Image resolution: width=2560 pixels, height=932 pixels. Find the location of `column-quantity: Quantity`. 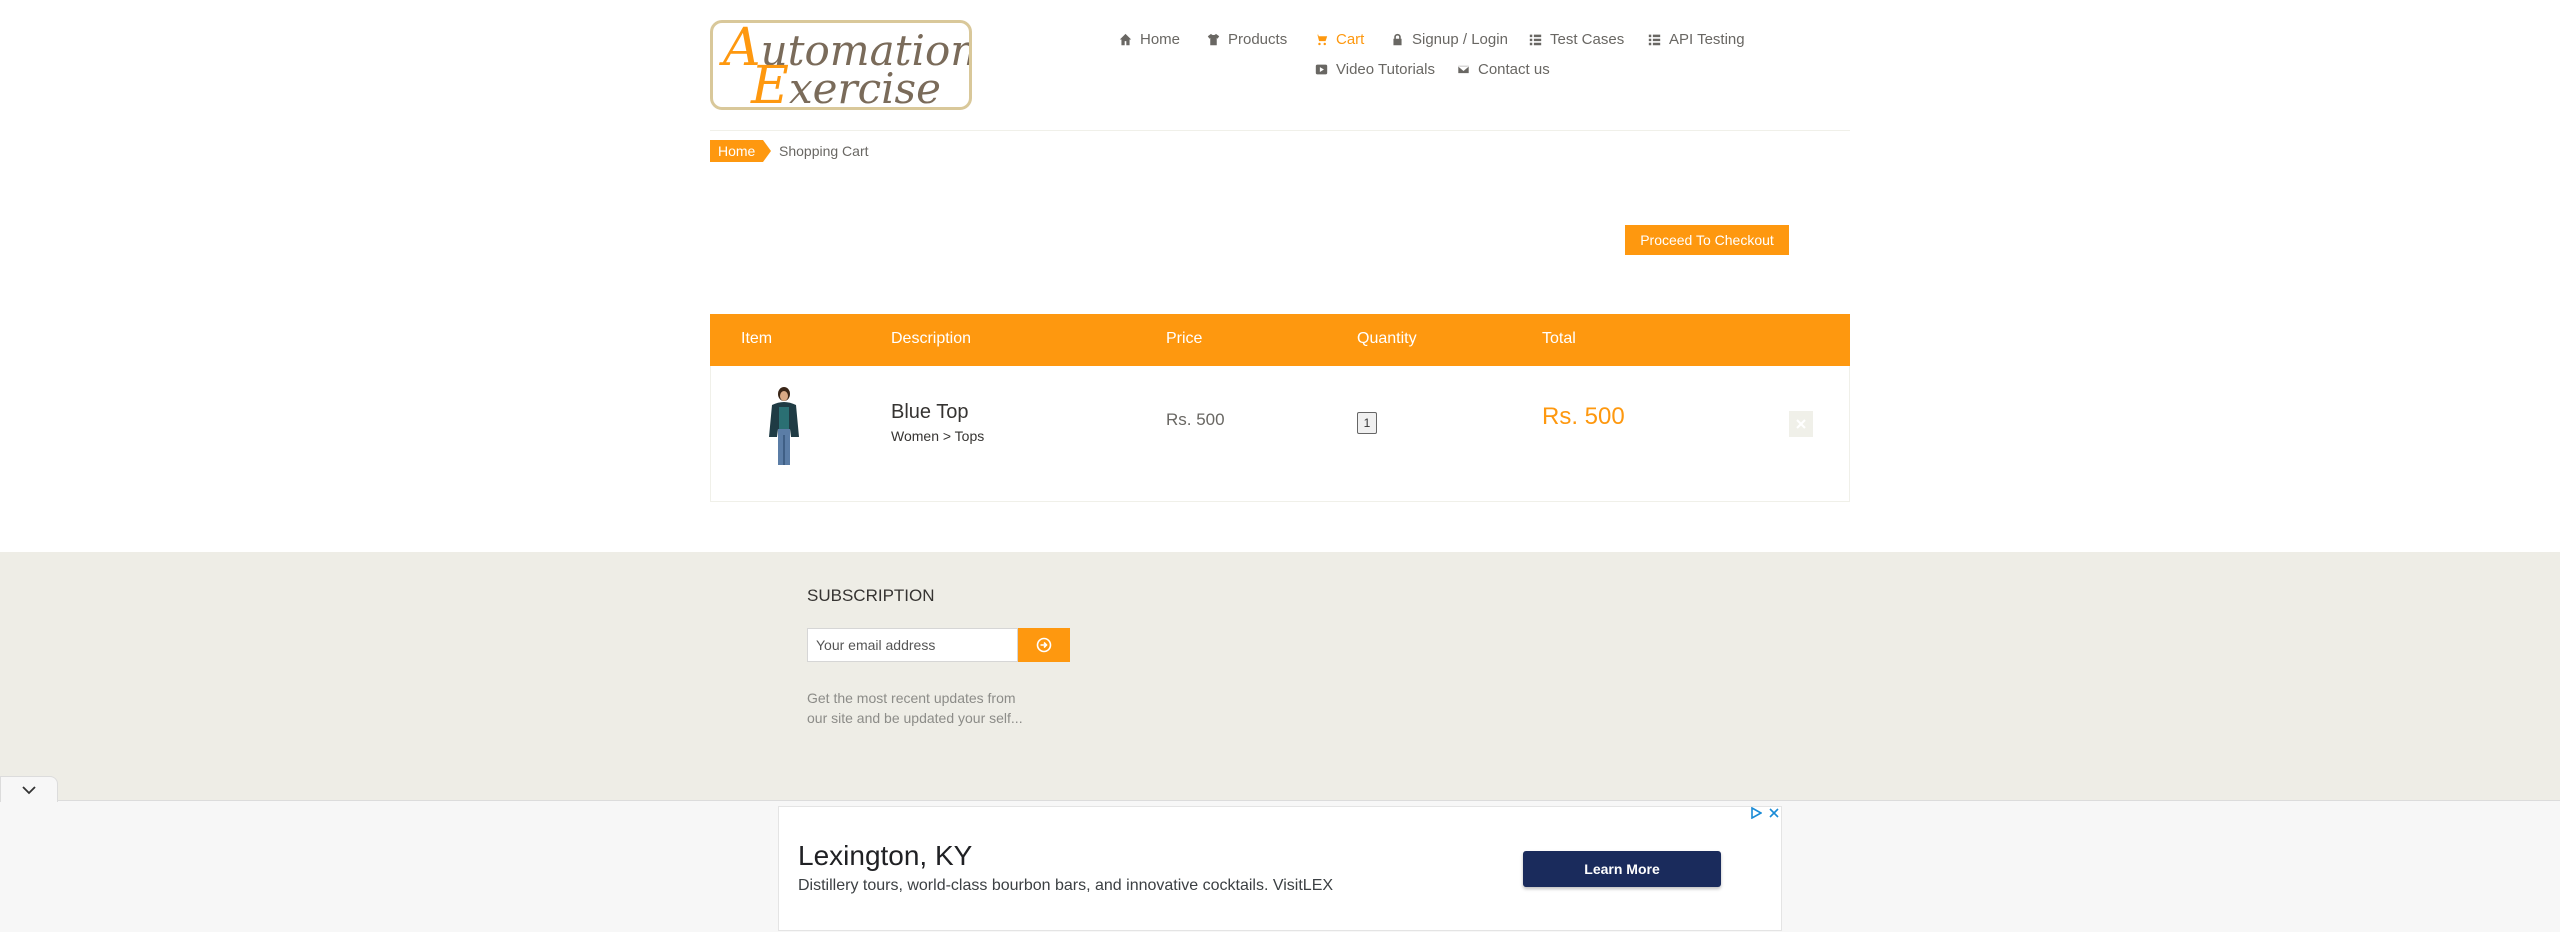

column-quantity: Quantity is located at coordinates (1387, 338).